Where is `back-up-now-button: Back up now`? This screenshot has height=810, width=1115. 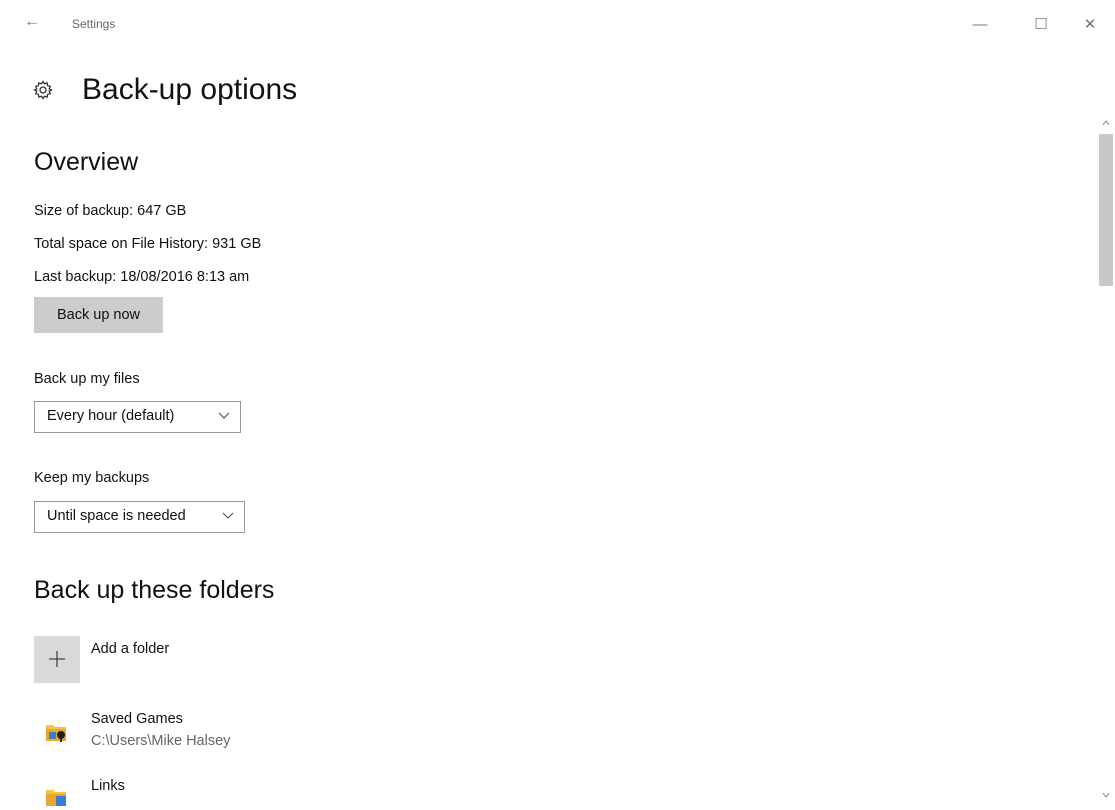
back-up-now-button: Back up now is located at coordinates (98, 315).